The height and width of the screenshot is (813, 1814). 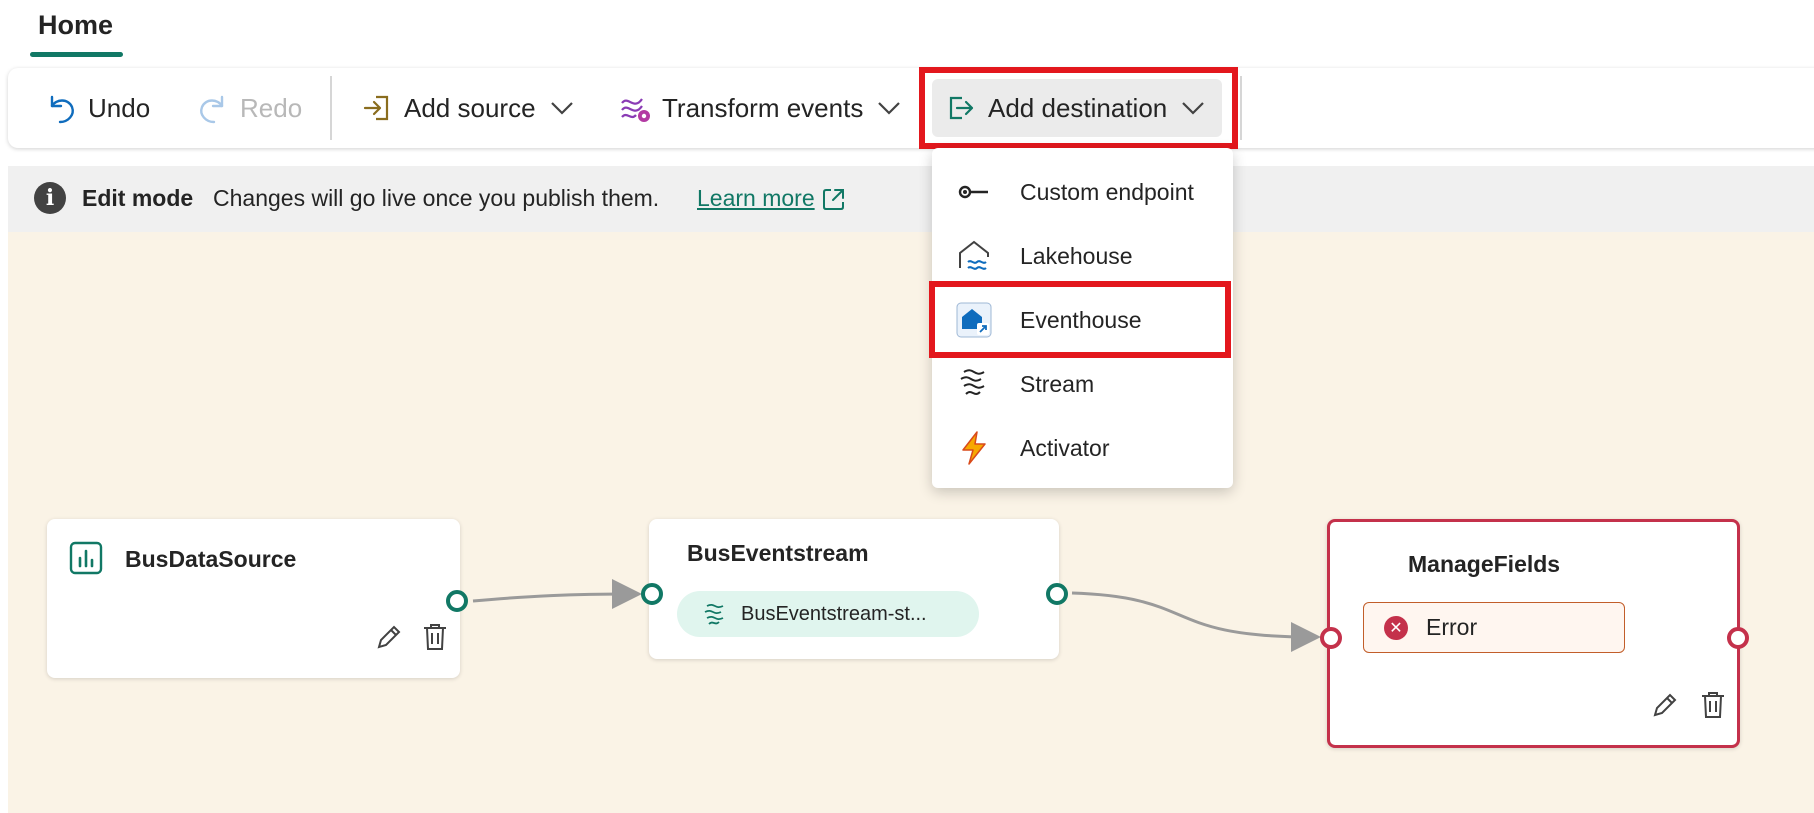 I want to click on manage-fields-output-port, so click(x=1738, y=638).